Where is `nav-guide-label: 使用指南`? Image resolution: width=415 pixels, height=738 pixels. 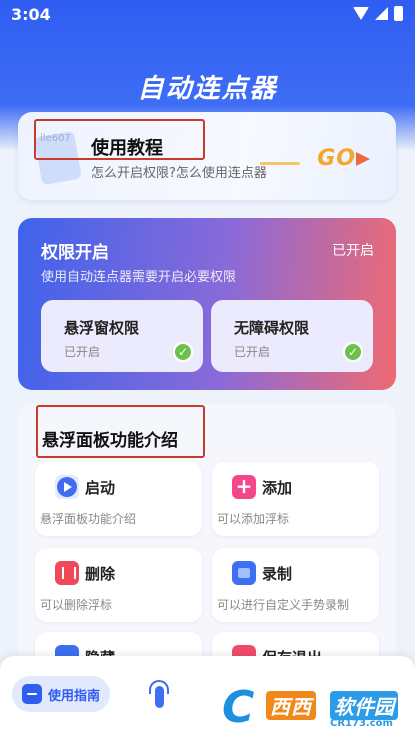 nav-guide-label: 使用指南 is located at coordinates (74, 696).